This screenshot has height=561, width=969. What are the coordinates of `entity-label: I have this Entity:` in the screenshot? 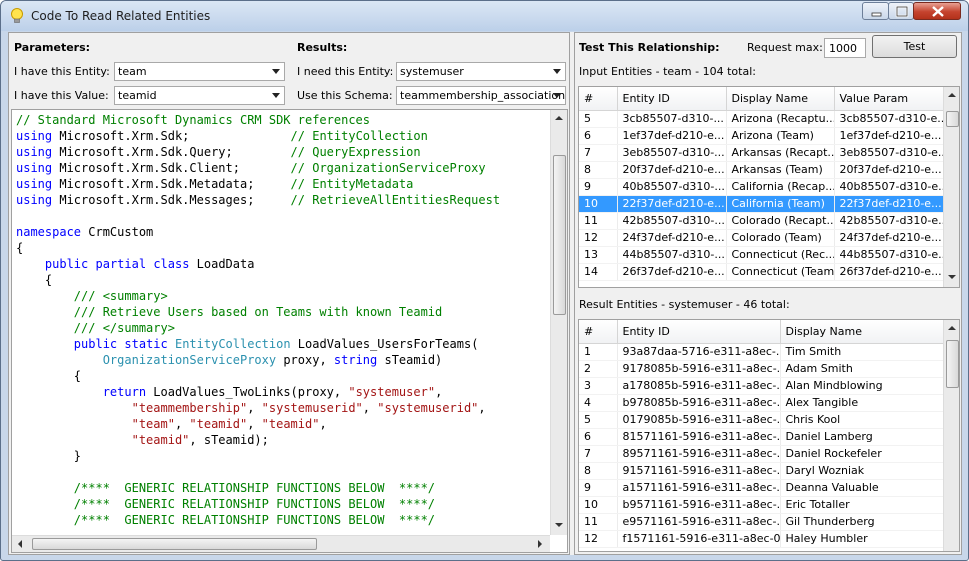 It's located at (62, 71).